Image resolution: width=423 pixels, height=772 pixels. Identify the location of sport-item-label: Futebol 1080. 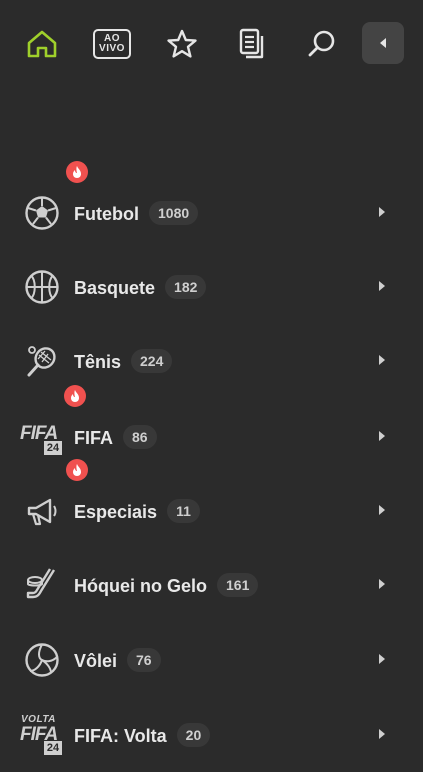
(136, 213).